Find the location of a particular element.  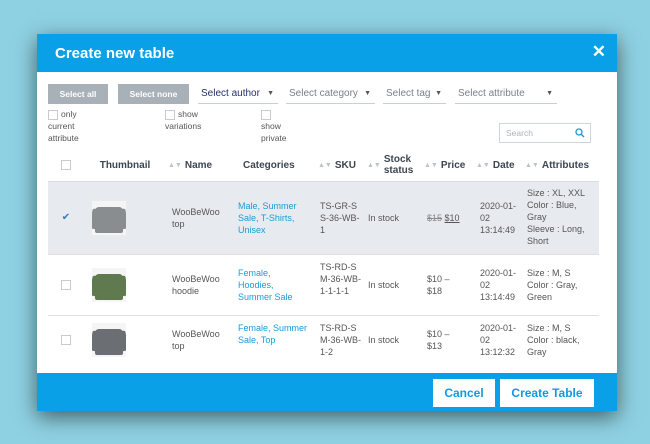

cancel-button: Cancel is located at coordinates (464, 393).